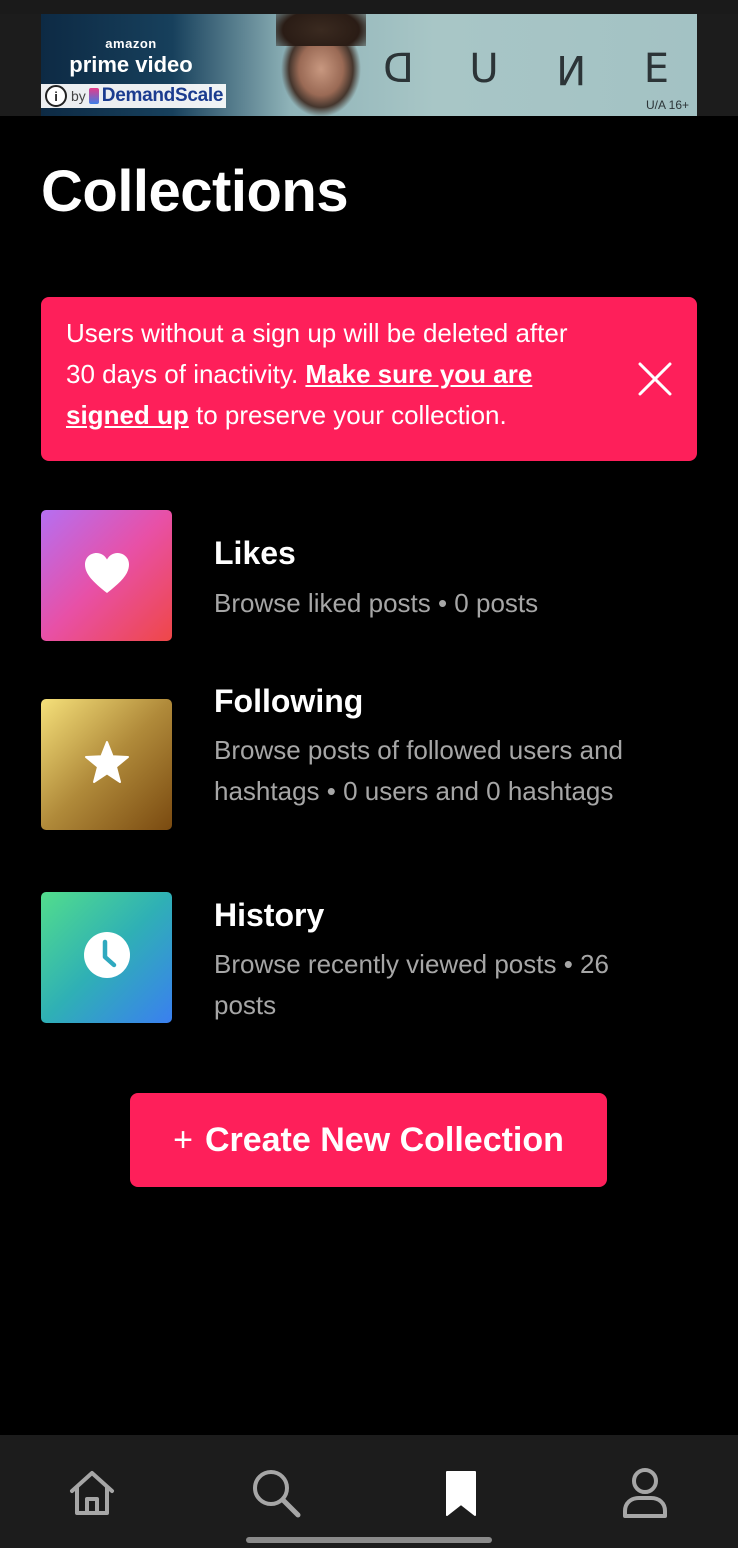 The height and width of the screenshot is (1548, 738). I want to click on ad-movie-letter: E, so click(657, 69).